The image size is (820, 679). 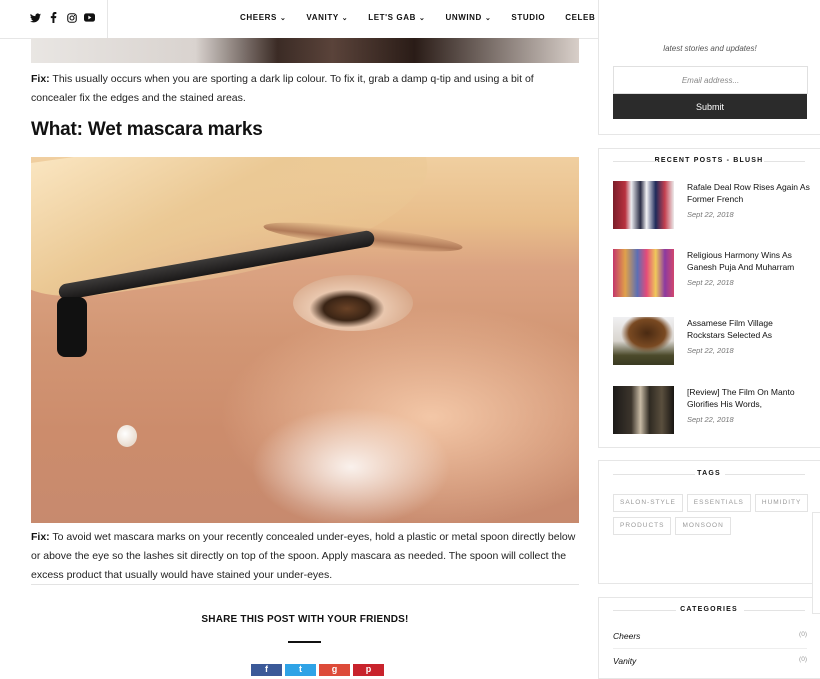 I want to click on tag: PRODUCTS, so click(x=642, y=526).